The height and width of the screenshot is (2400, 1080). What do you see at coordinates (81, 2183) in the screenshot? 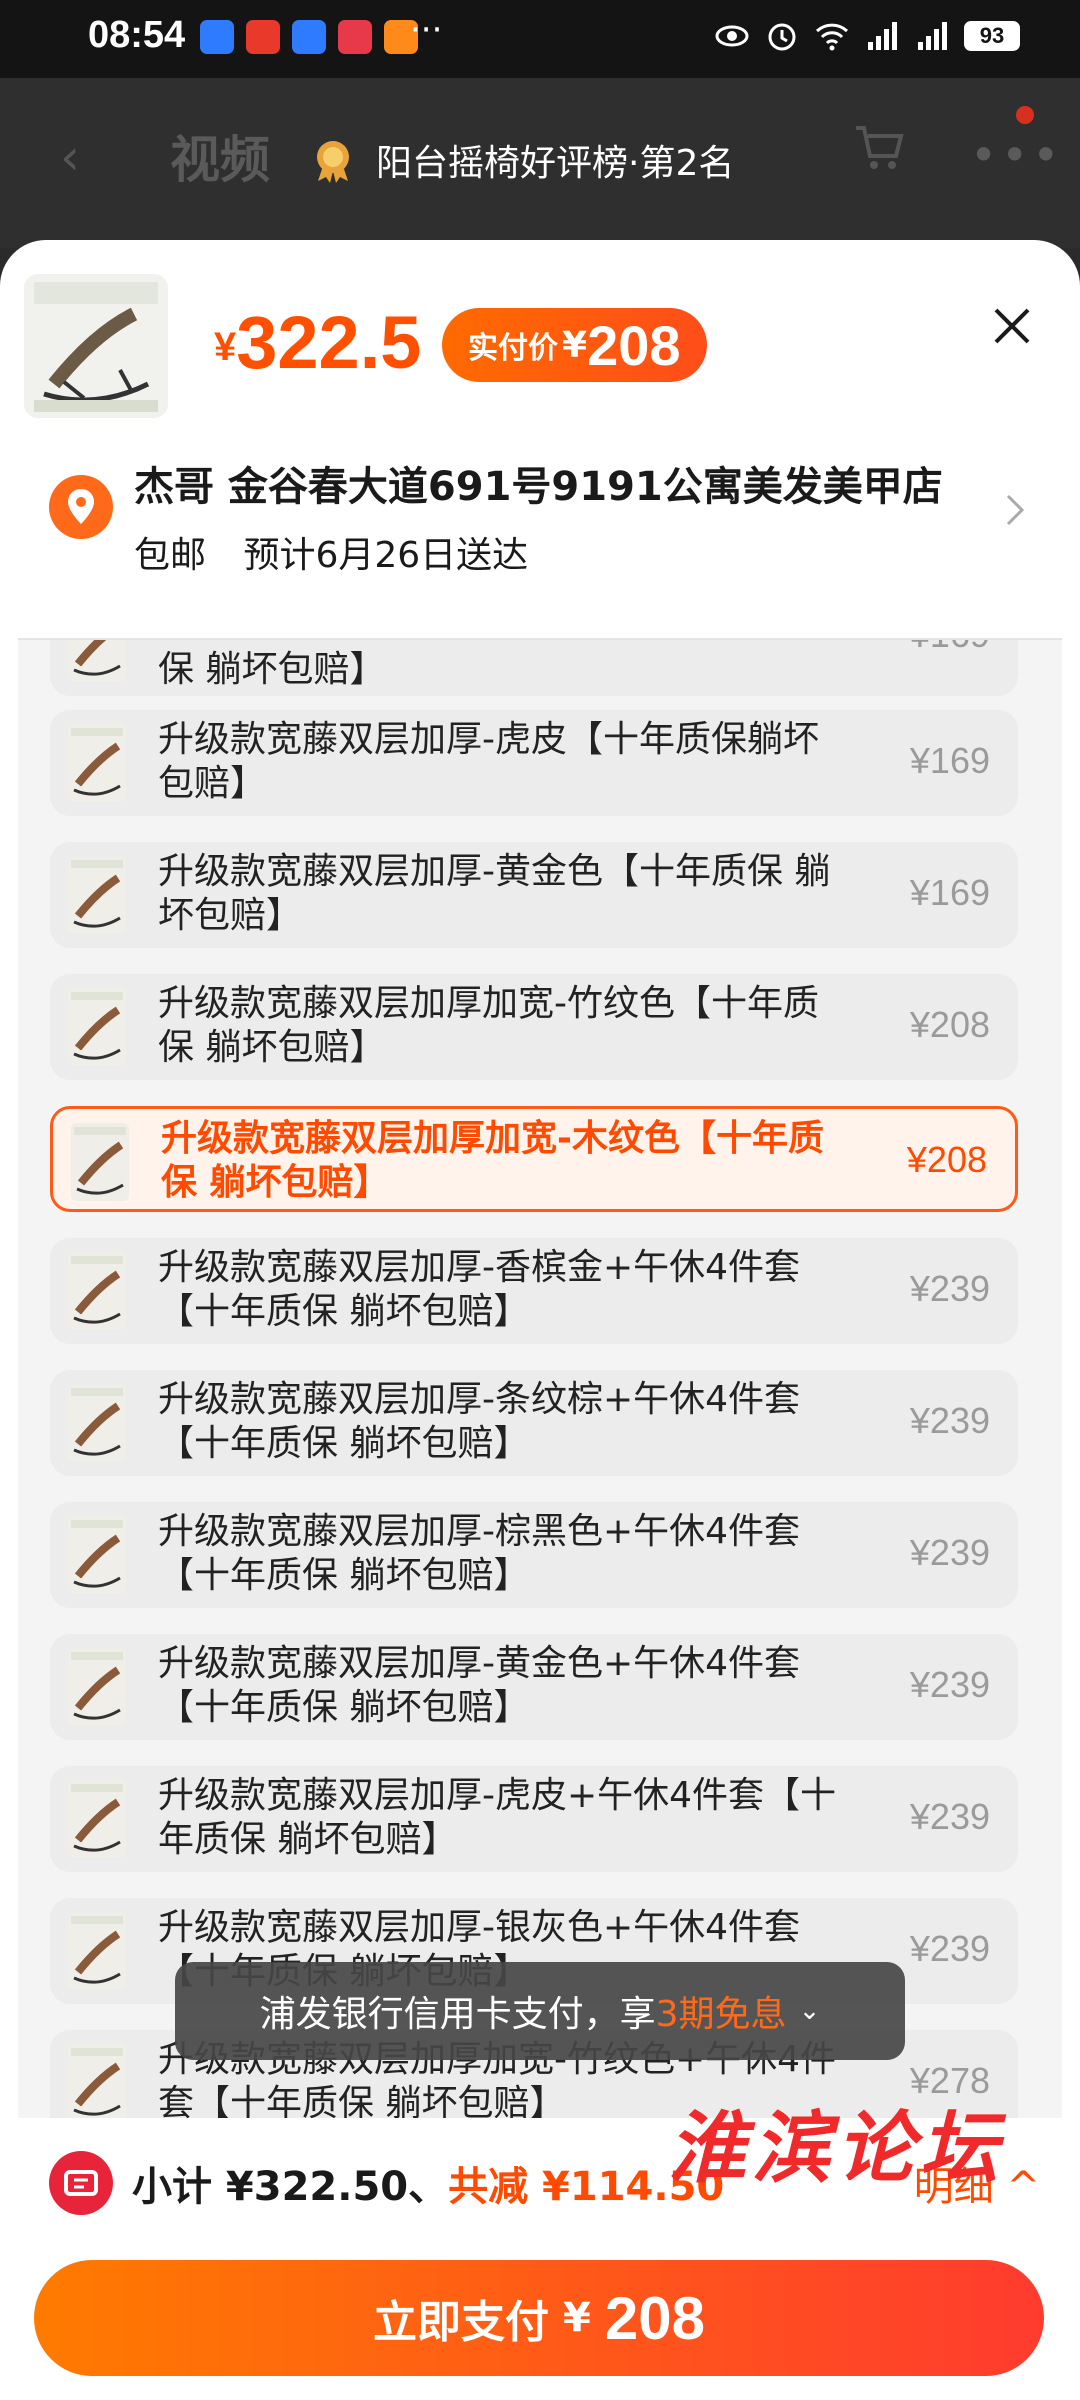
I see `coupon-icon` at bounding box center [81, 2183].